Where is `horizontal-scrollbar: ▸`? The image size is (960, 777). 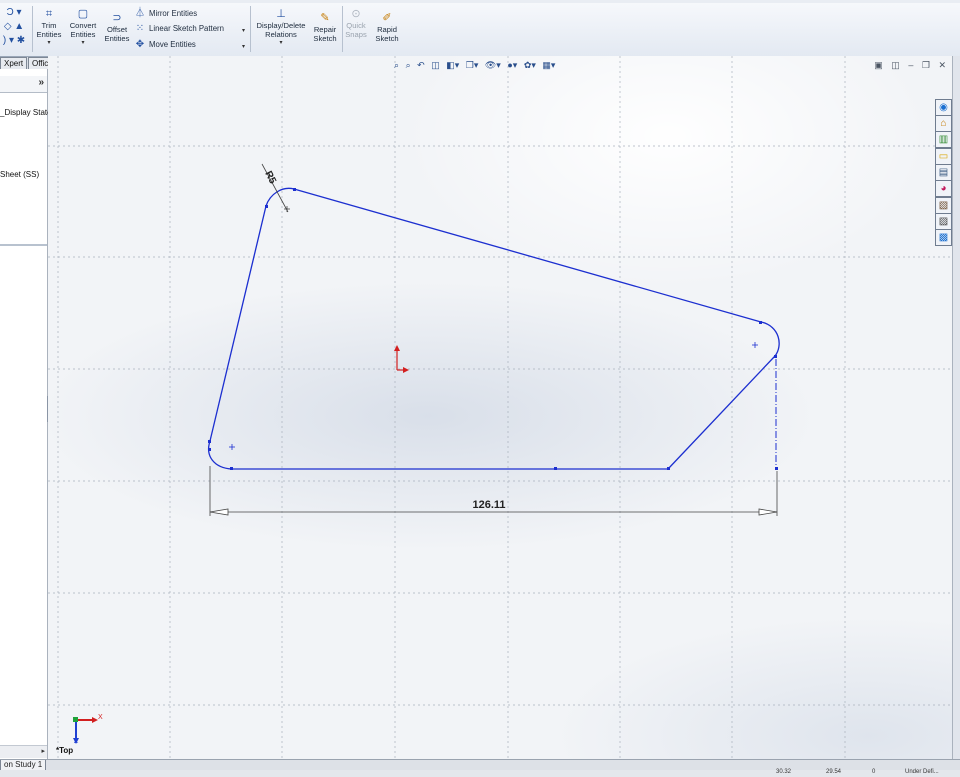 horizontal-scrollbar: ▸ is located at coordinates (23, 751).